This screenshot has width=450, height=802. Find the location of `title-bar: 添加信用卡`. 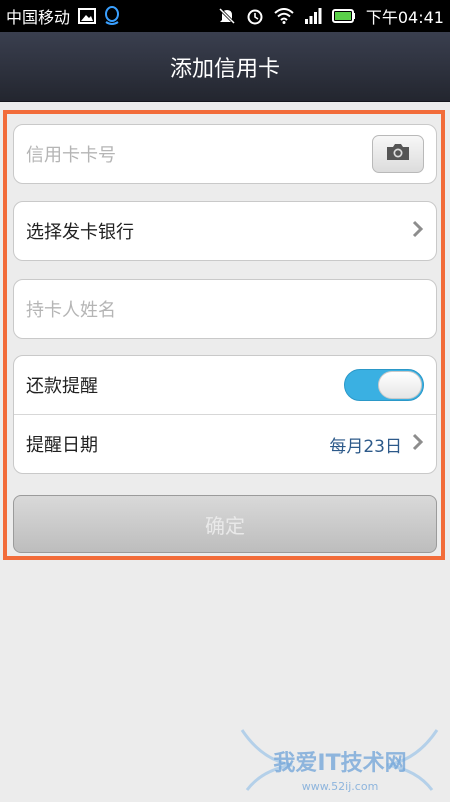

title-bar: 添加信用卡 is located at coordinates (225, 67).